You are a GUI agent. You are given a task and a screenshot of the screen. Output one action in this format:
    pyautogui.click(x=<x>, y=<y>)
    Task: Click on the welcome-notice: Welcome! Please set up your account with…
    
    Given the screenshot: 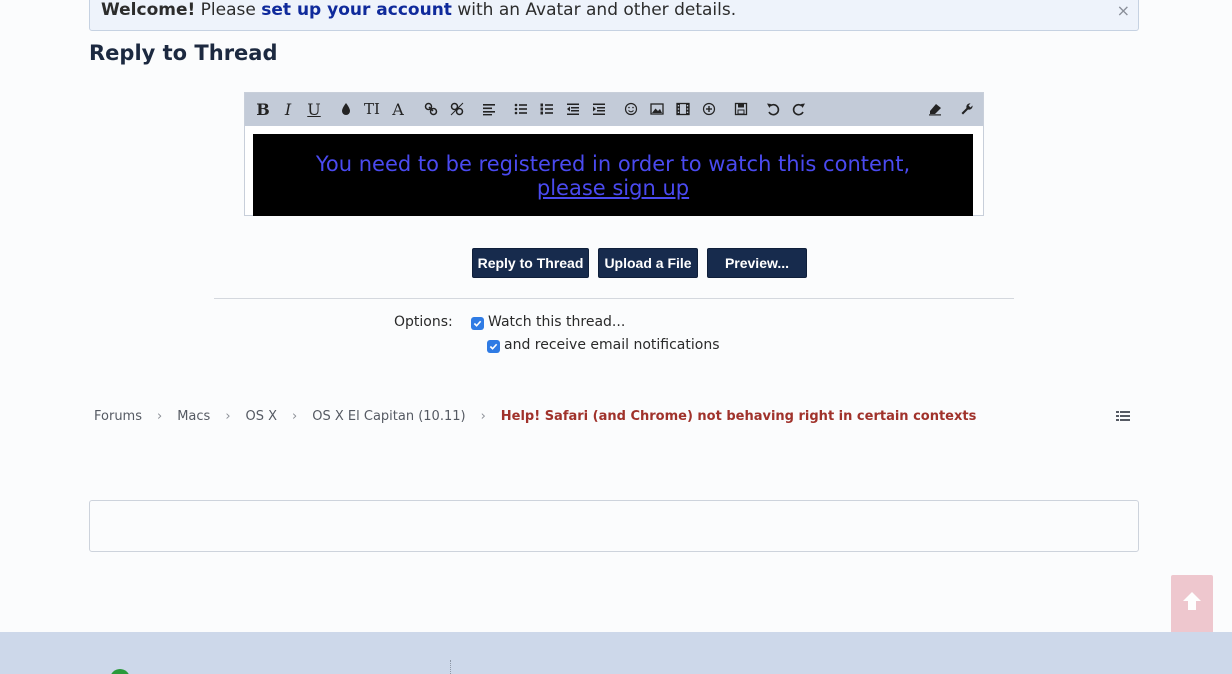 What is the action you would take?
    pyautogui.click(x=614, y=15)
    